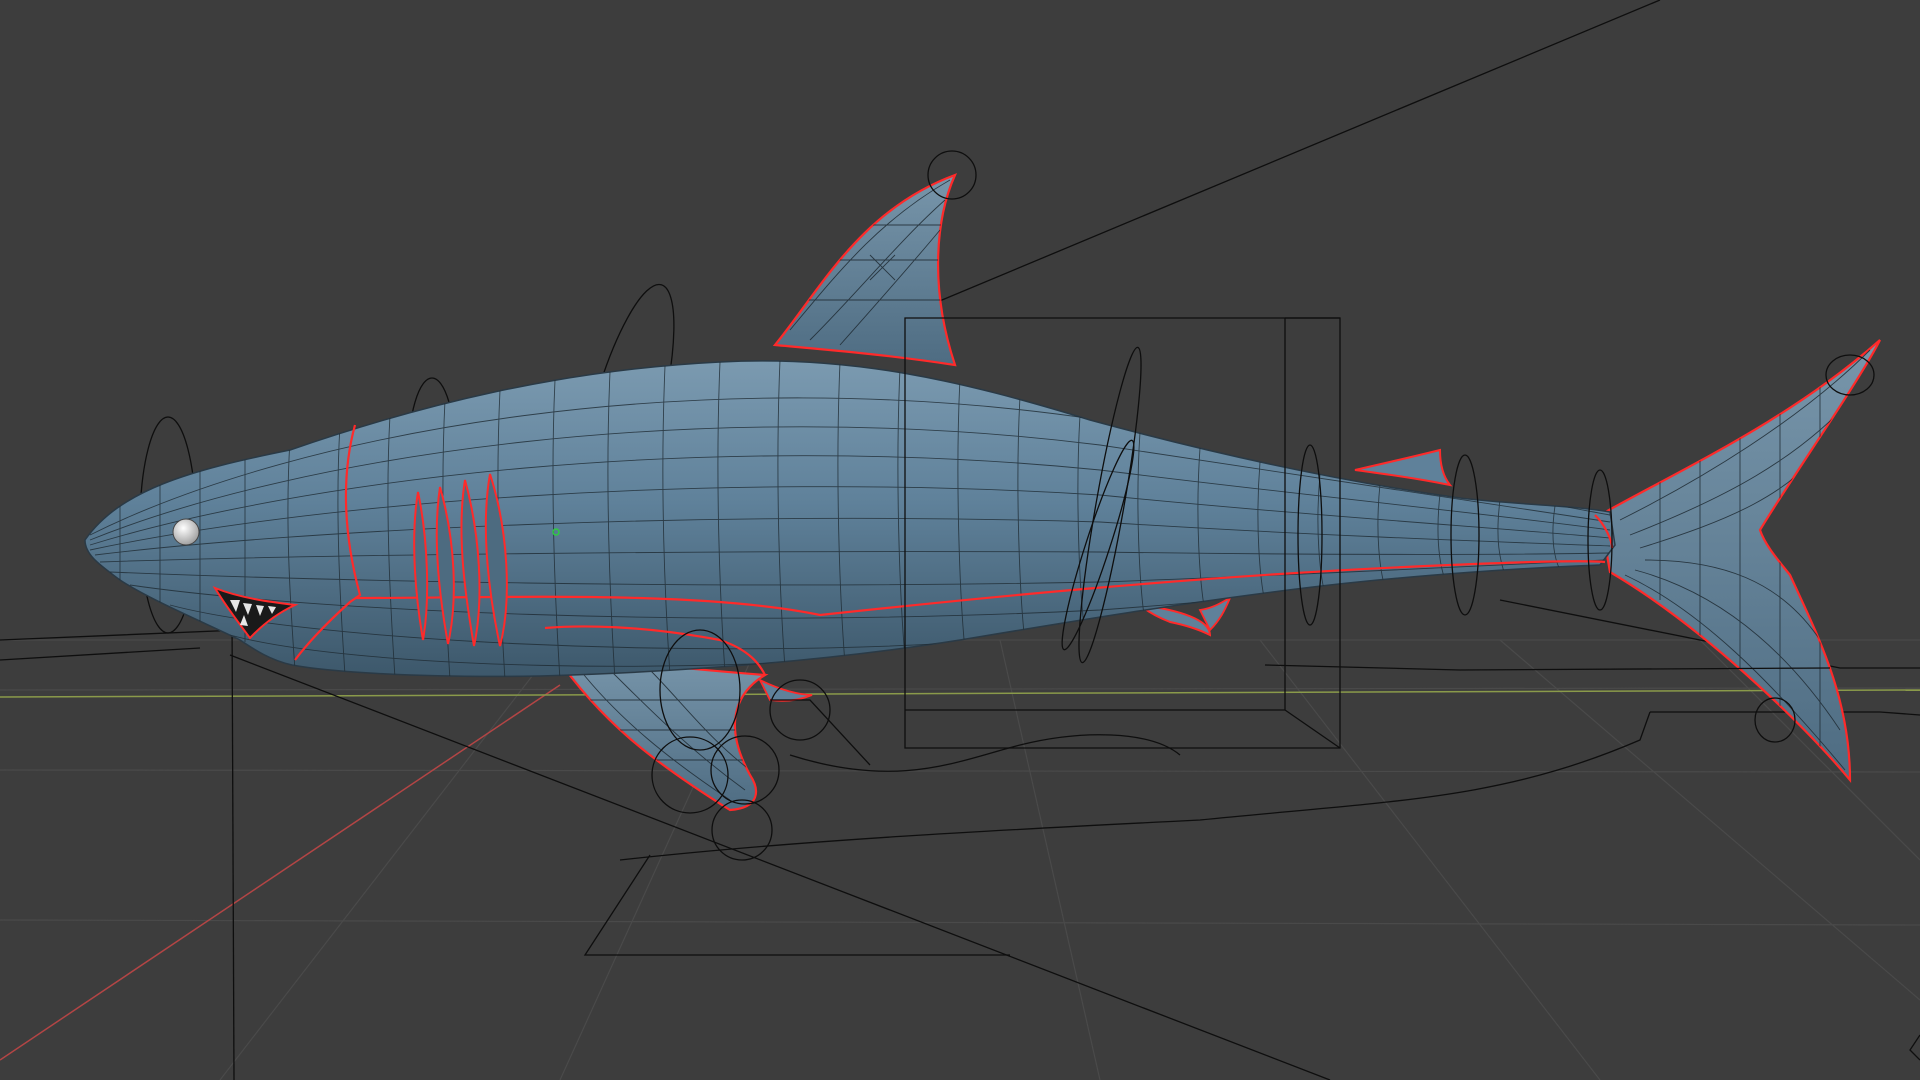  Describe the element at coordinates (866, 270) in the screenshot. I see `shark-dorsal-fin` at that location.